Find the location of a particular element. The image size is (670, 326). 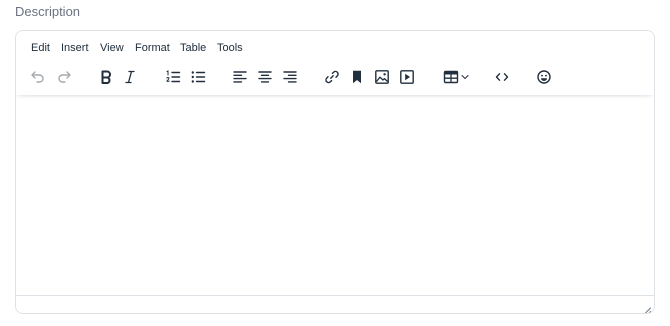

link-button is located at coordinates (332, 77).